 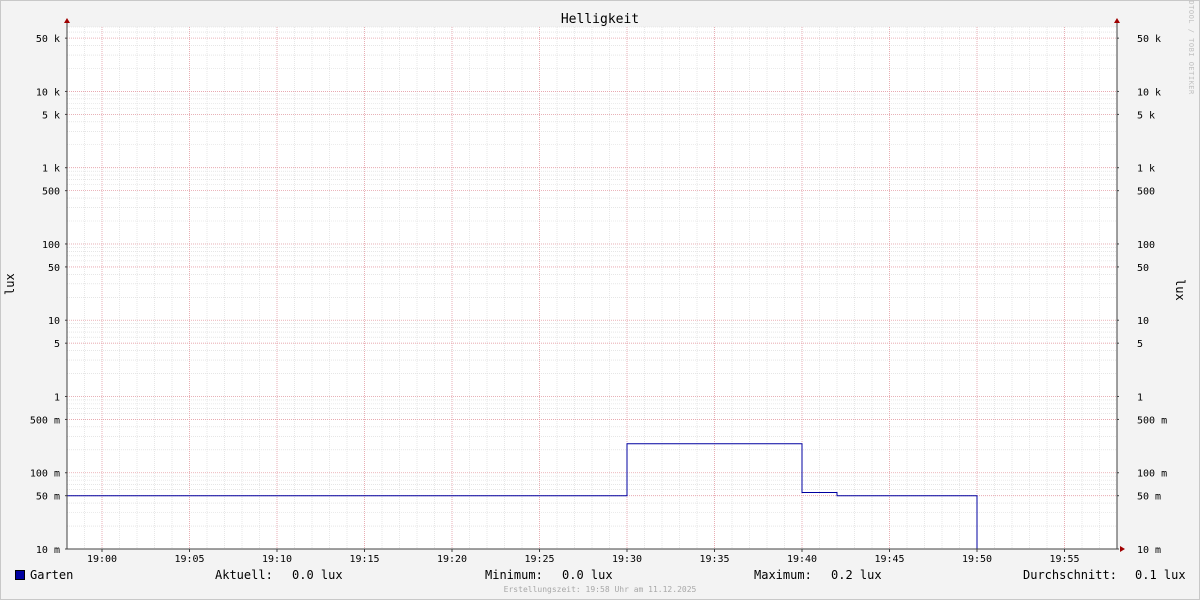 I want to click on y-tick-label-right: 10 m, so click(x=1149, y=550).